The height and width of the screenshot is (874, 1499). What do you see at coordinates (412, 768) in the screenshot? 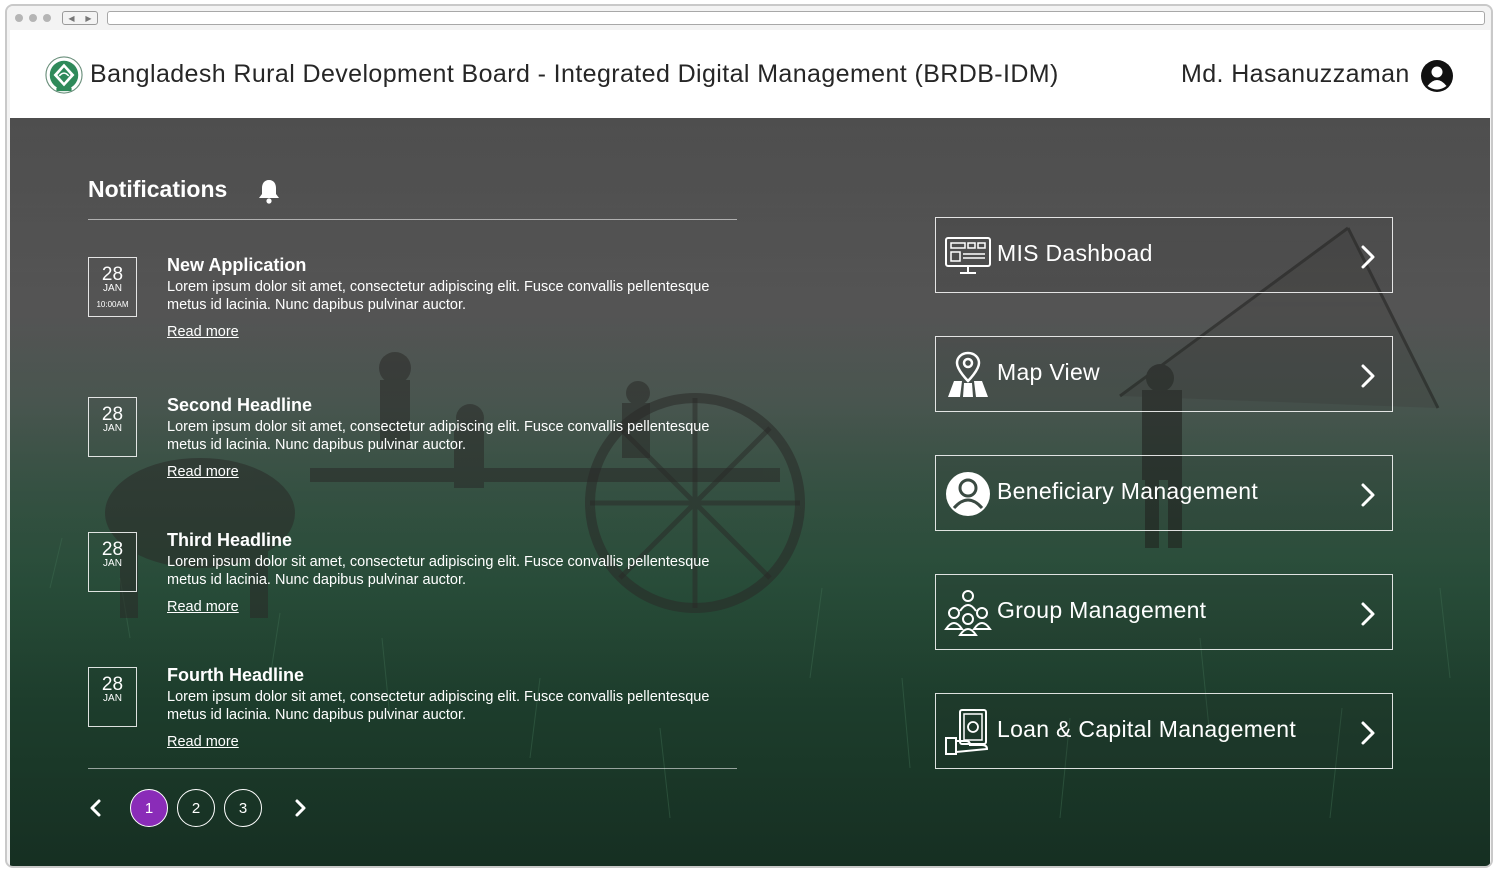
I see `notifications-bottom-divider` at bounding box center [412, 768].